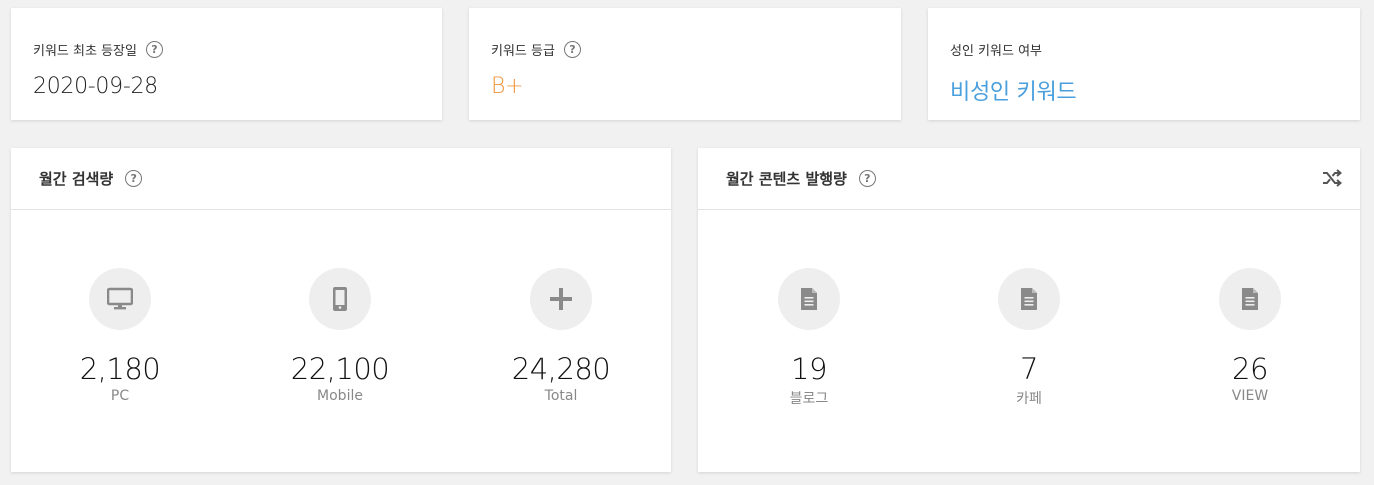 The image size is (1374, 485). Describe the element at coordinates (1029, 338) in the screenshot. I see `cafe-stat: 7 카페` at that location.